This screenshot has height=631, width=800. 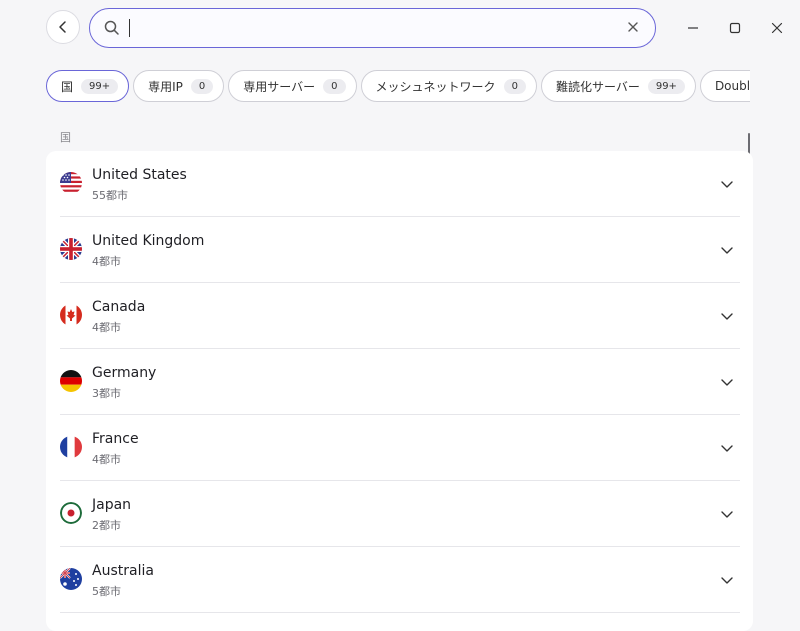 What do you see at coordinates (71, 183) in the screenshot?
I see `us-flag-icon` at bounding box center [71, 183].